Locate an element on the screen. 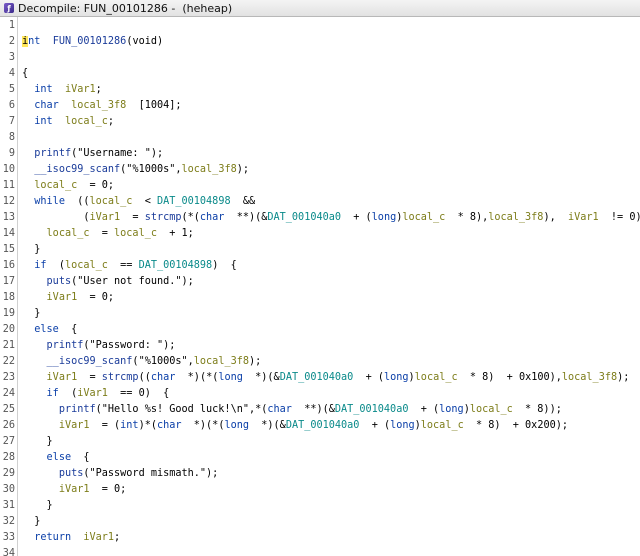 Image resolution: width=640 pixels, height=556 pixels. code-token: iVar1 is located at coordinates (74, 489).